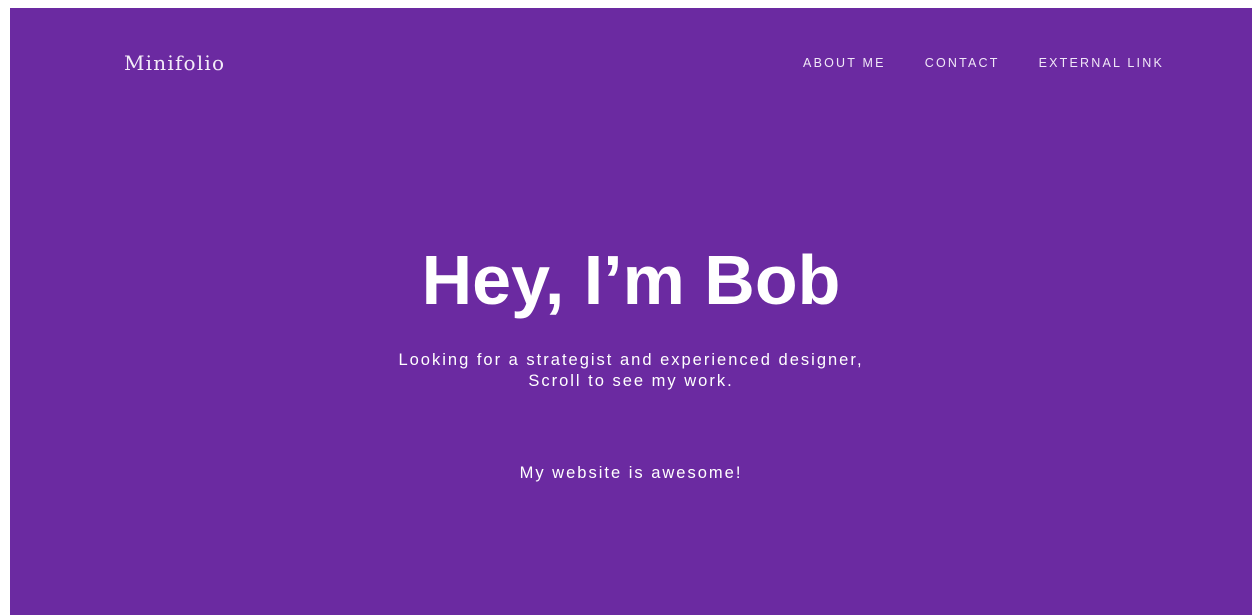 This screenshot has width=1252, height=615. What do you see at coordinates (962, 63) in the screenshot?
I see `nav-item-contact: CONTACT` at bounding box center [962, 63].